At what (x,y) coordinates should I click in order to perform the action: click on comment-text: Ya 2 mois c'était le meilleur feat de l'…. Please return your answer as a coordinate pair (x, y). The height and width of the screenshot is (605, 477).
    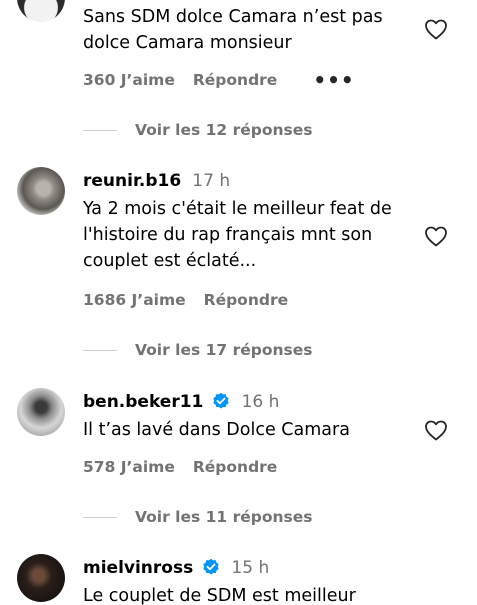
    Looking at the image, I should click on (237, 235).